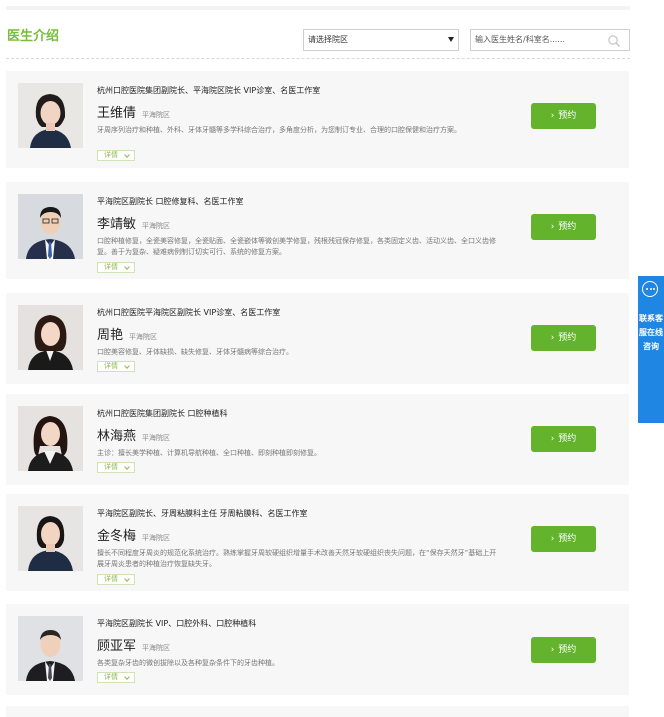 The width and height of the screenshot is (664, 717). Describe the element at coordinates (177, 623) in the screenshot. I see `doctor-role: 平海院区副院长 VIP、口腔外科、口腔种植科` at that location.